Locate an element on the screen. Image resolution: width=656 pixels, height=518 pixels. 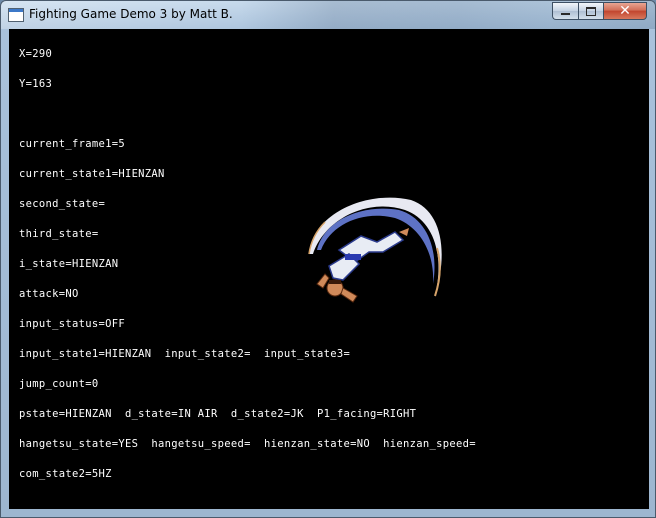
maximize-icon is located at coordinates (591, 11).